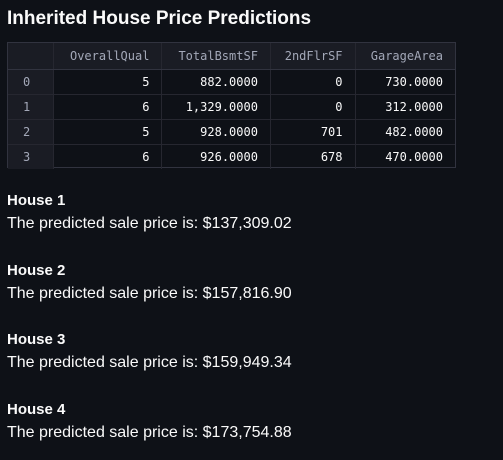 The image size is (503, 460). Describe the element at coordinates (108, 56) in the screenshot. I see `column-header-overallqual: OverallQual` at that location.